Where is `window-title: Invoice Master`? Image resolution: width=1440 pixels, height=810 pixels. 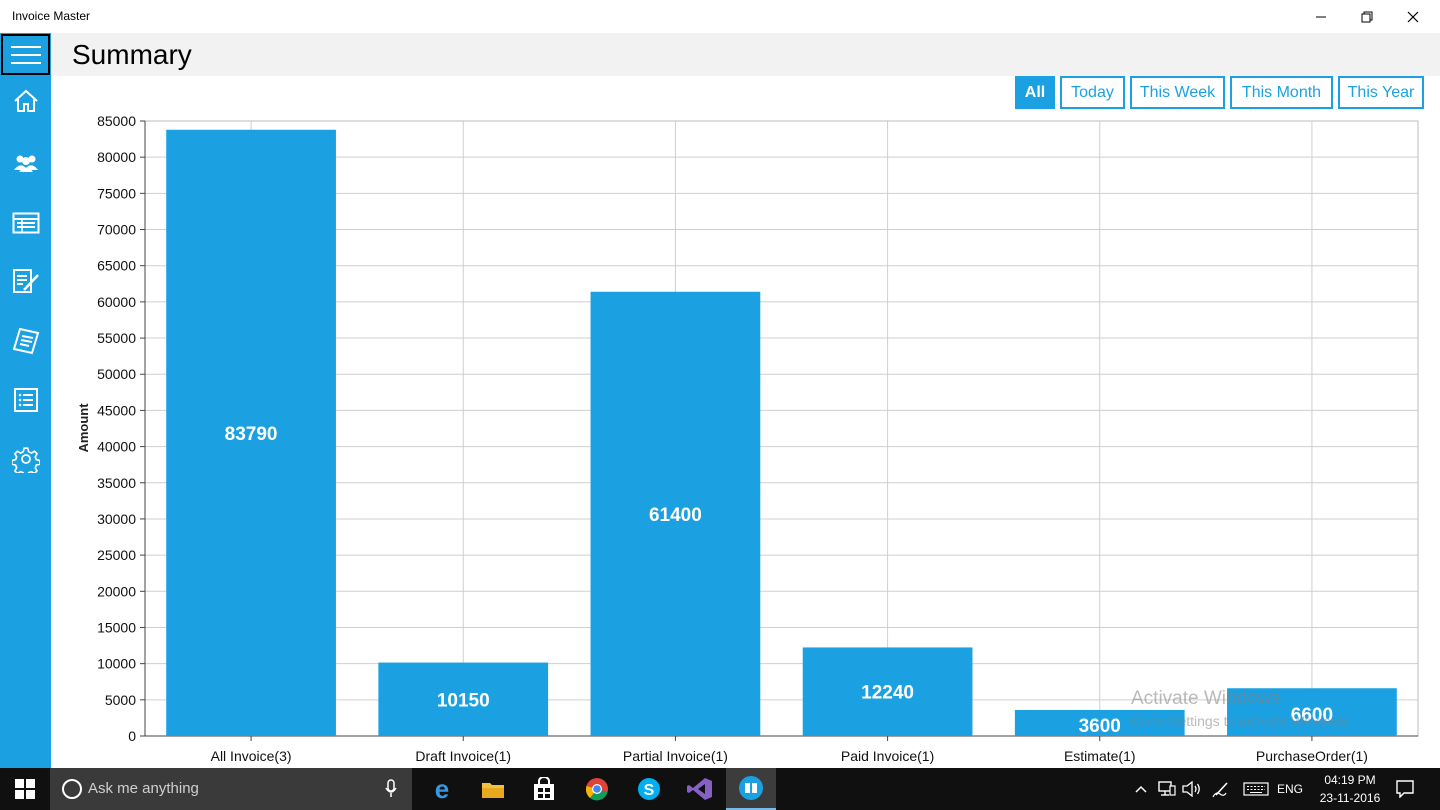
window-title: Invoice Master is located at coordinates (51, 16).